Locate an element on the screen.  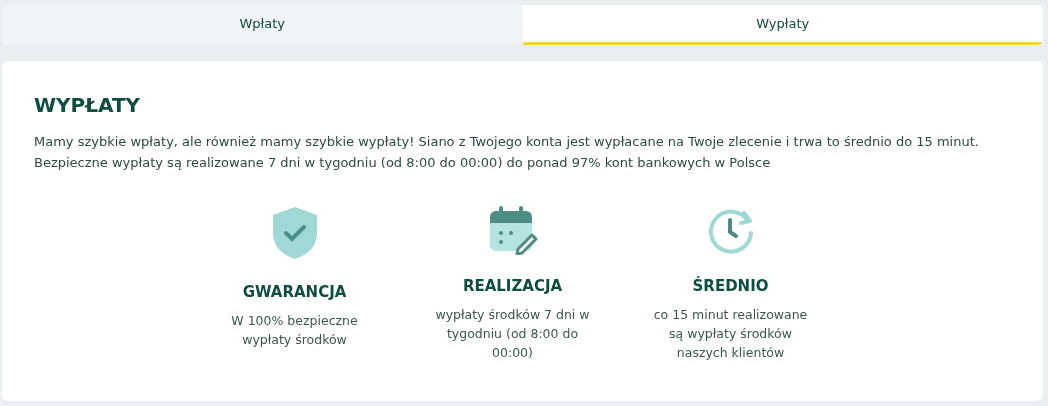
feature-title: ŚREDNIO is located at coordinates (730, 286).